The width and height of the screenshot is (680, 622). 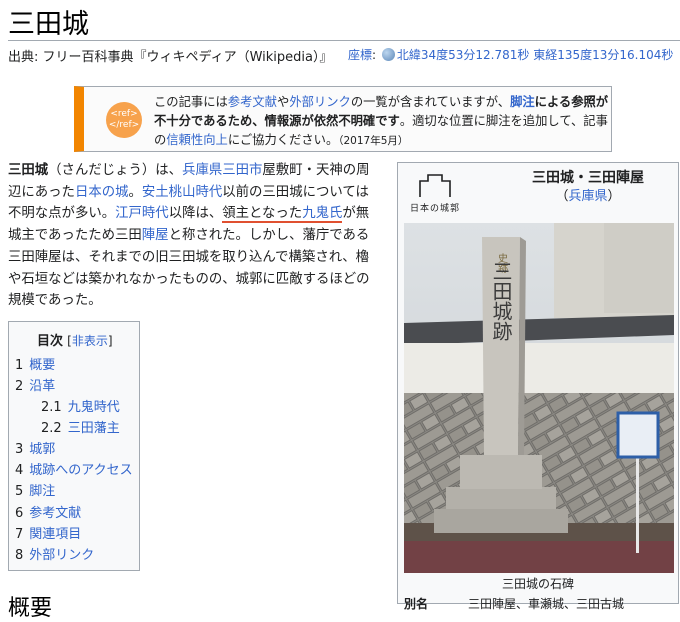 I want to click on toc-item: 5 脚注, so click(x=35, y=489).